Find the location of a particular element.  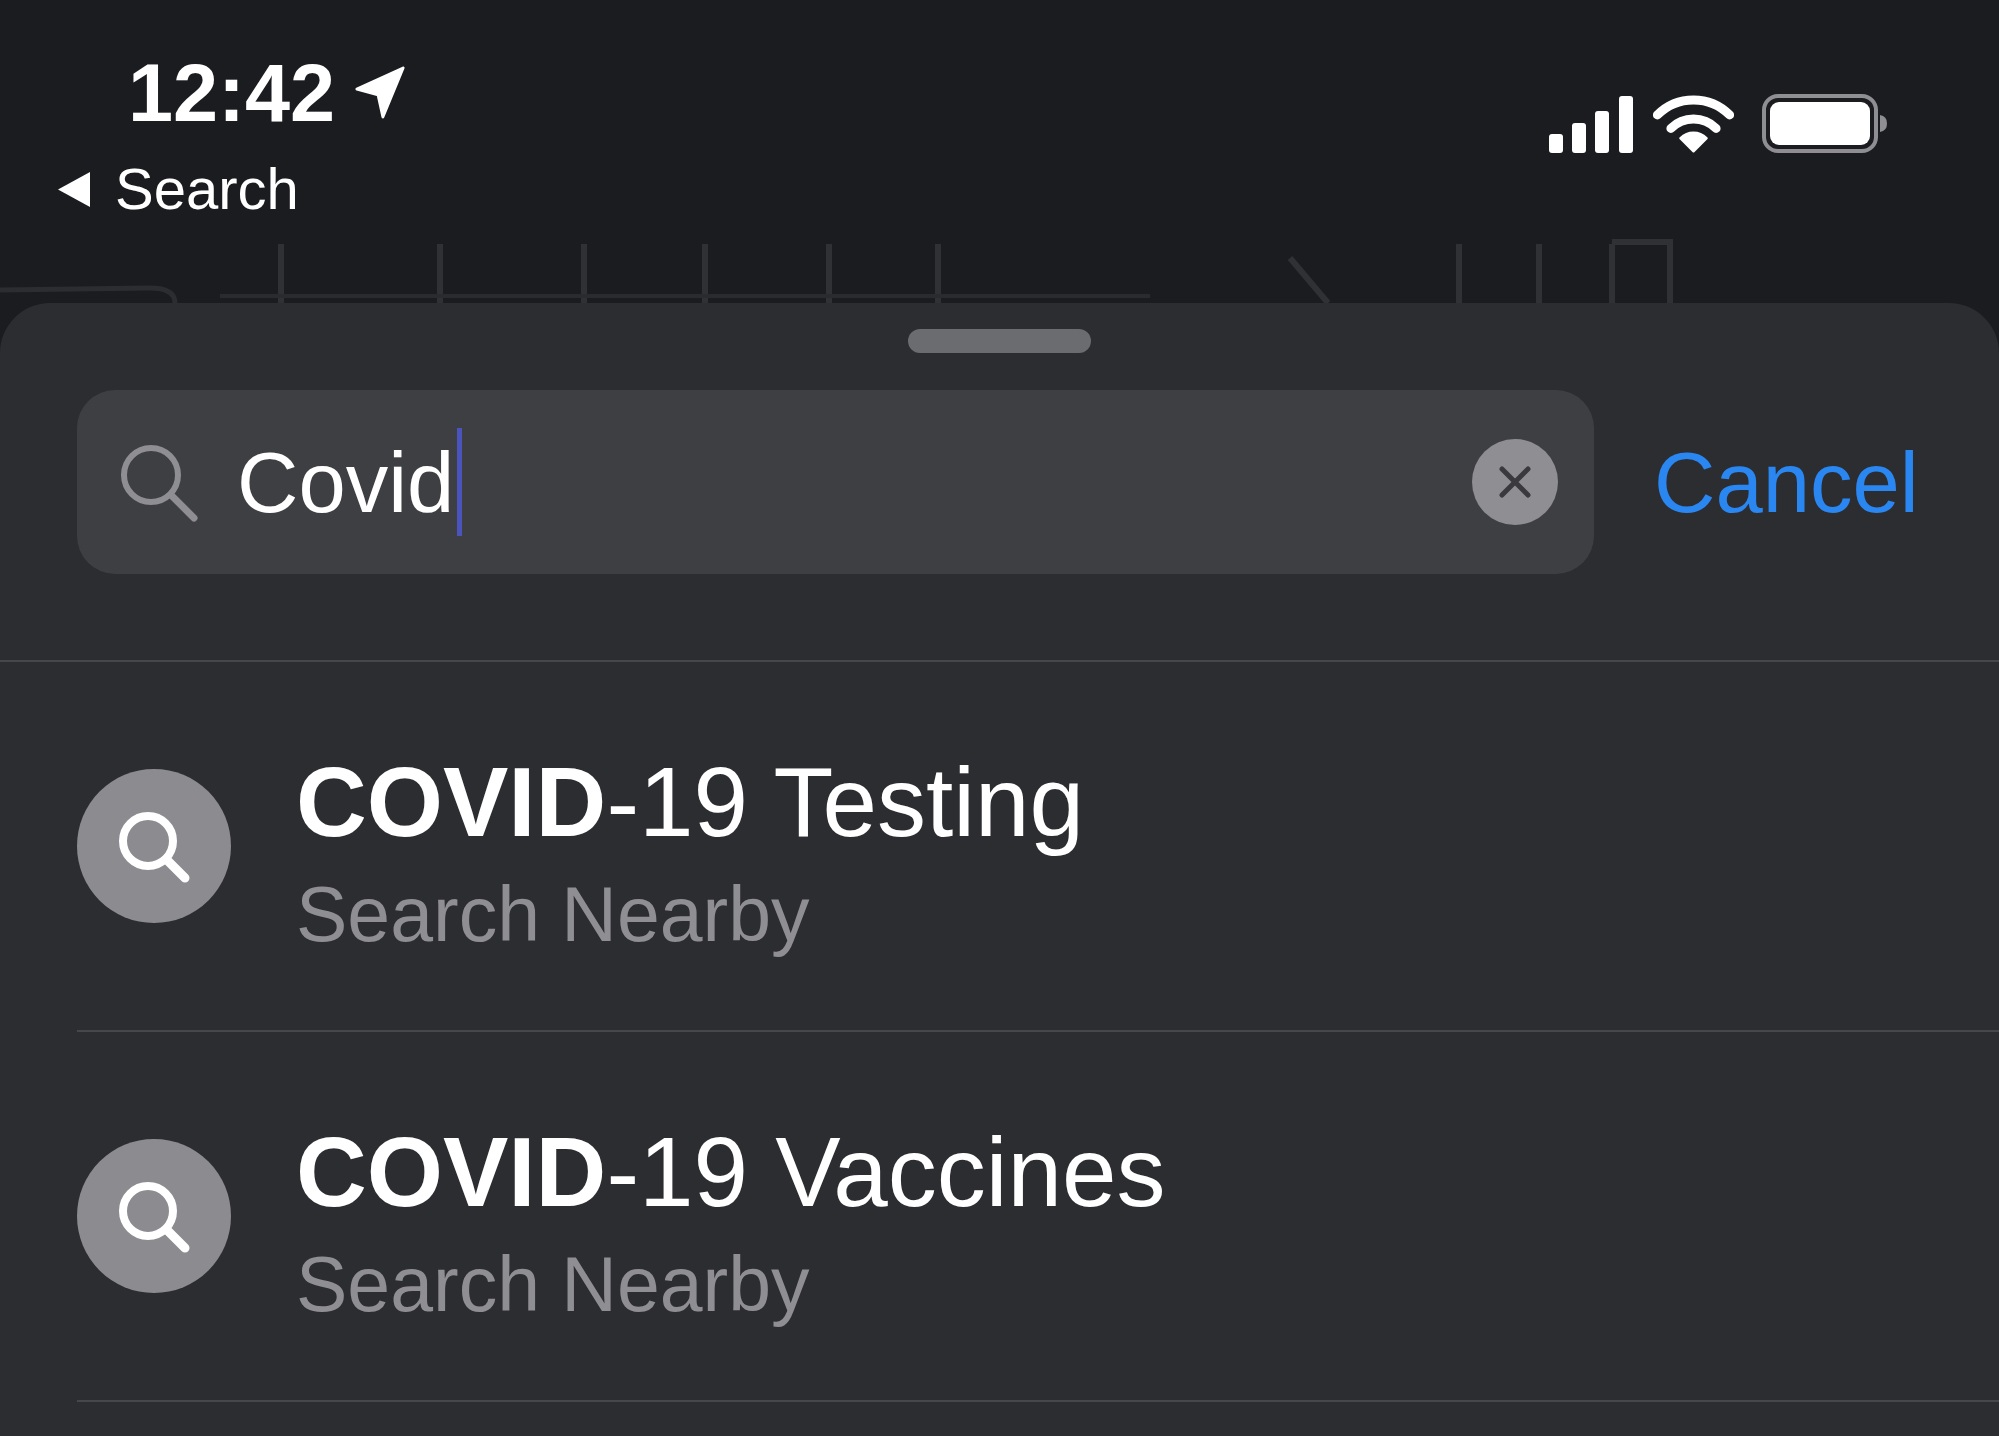

location-arrow-icon is located at coordinates (380, 92).